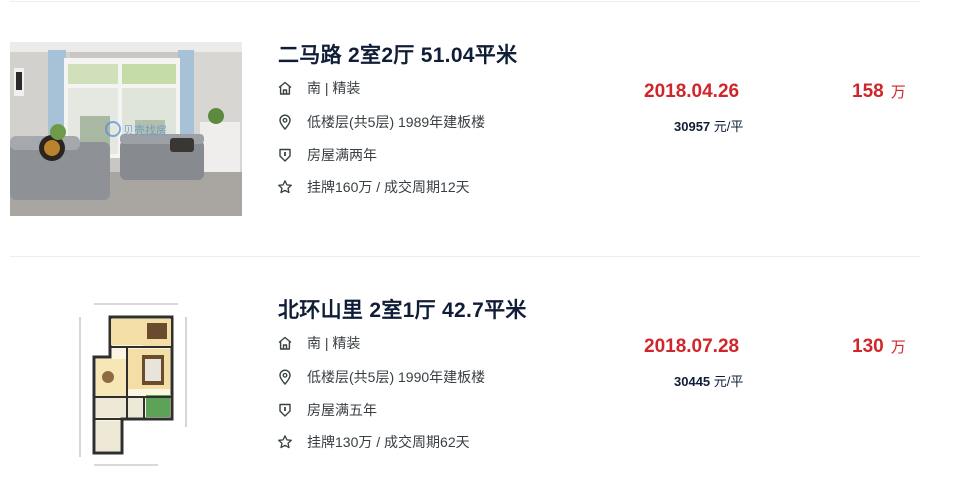  What do you see at coordinates (692, 91) in the screenshot?
I see `deal-date: 2018.04.26` at bounding box center [692, 91].